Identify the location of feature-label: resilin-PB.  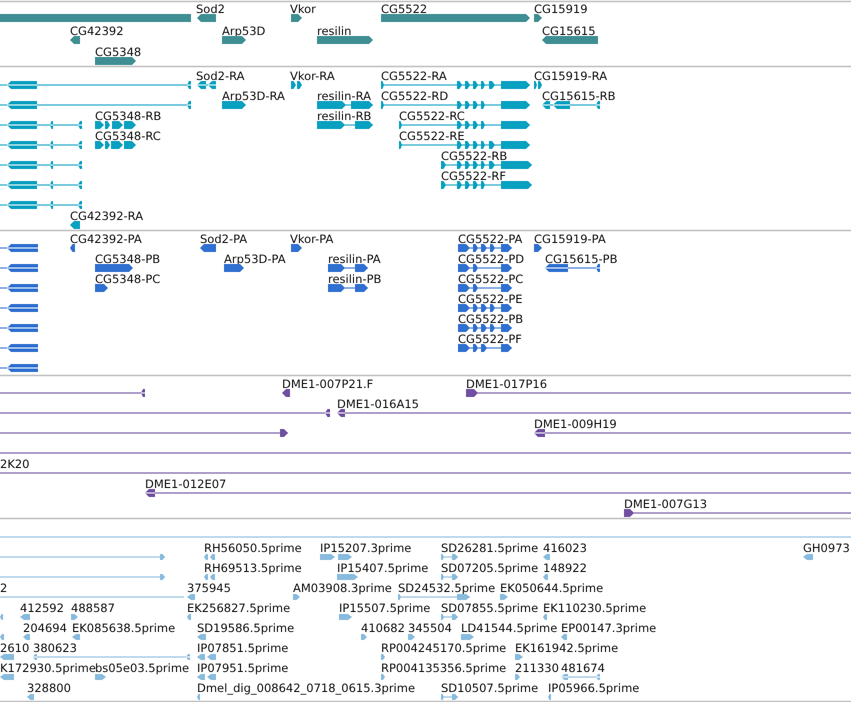
(355, 279).